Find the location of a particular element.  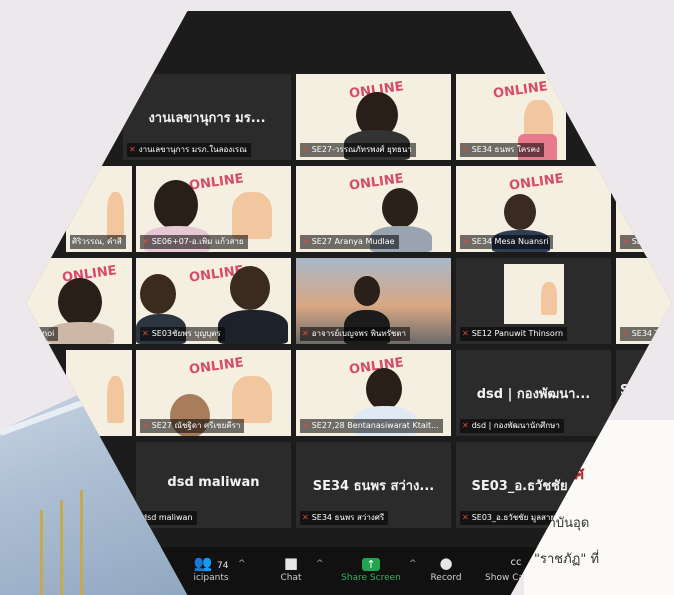

participant-tile: ✕ SE34 Th is located at coordinates (644, 301).